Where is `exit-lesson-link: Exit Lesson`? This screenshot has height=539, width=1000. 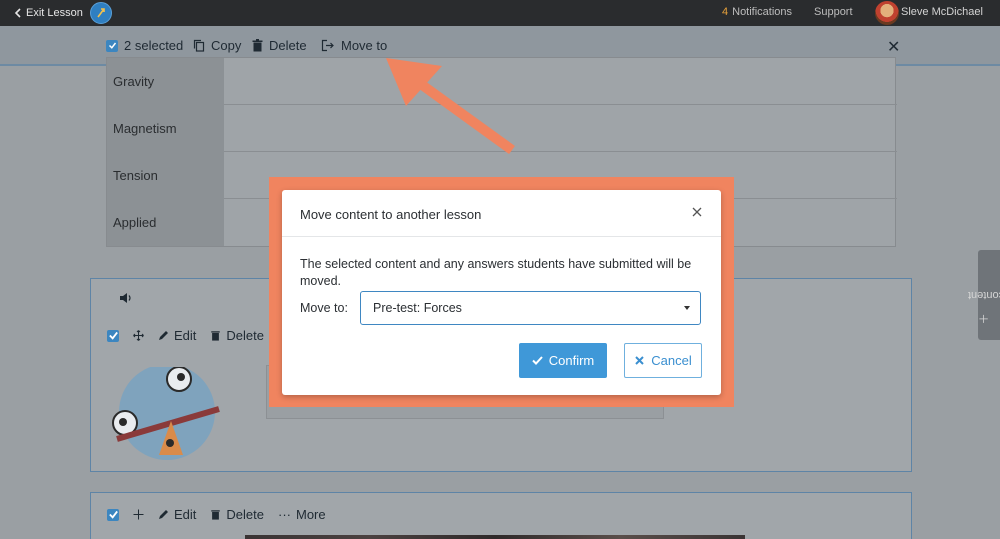
exit-lesson-link: Exit Lesson is located at coordinates (48, 13).